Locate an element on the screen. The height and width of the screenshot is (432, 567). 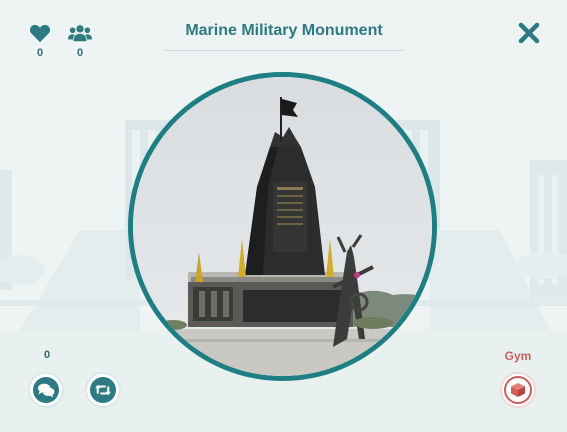
chat-icon is located at coordinates (46, 390).